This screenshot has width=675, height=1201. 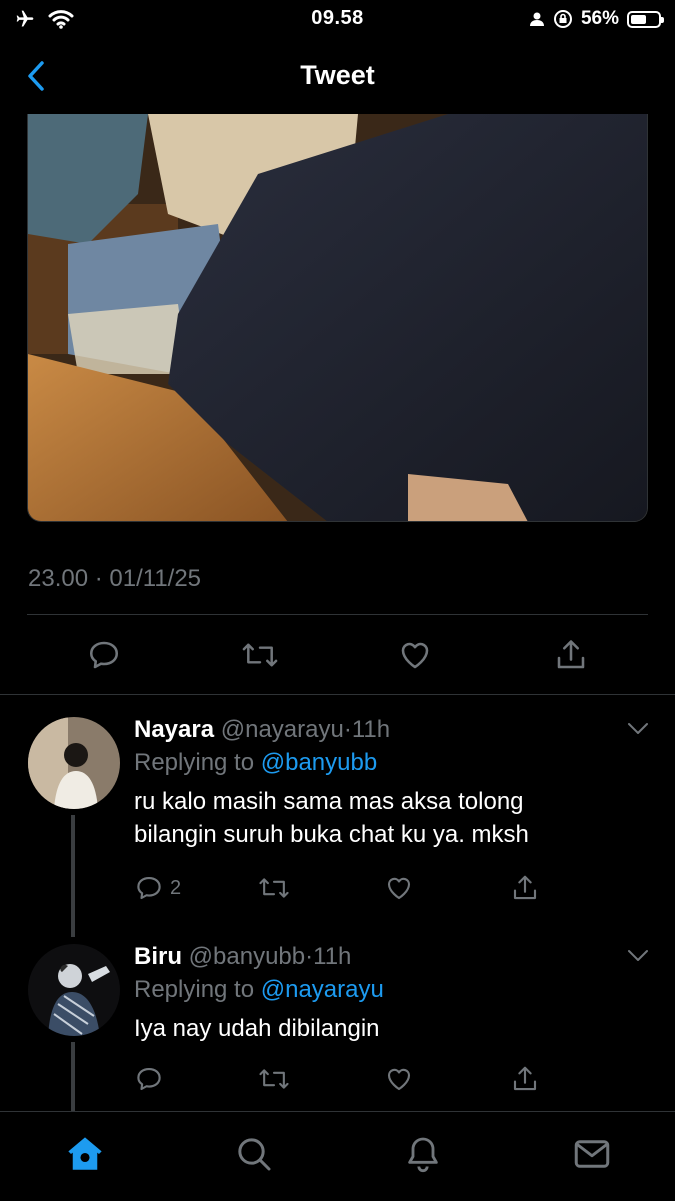 What do you see at coordinates (344, 1080) in the screenshot?
I see `reply-actions` at bounding box center [344, 1080].